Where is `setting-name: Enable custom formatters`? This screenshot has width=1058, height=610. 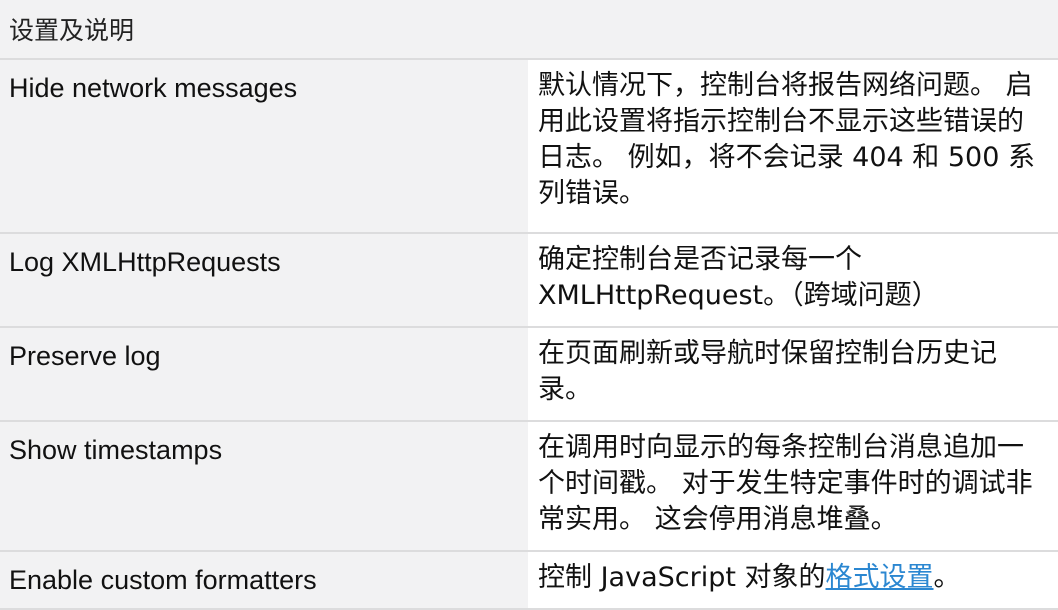 setting-name: Enable custom formatters is located at coordinates (264, 580).